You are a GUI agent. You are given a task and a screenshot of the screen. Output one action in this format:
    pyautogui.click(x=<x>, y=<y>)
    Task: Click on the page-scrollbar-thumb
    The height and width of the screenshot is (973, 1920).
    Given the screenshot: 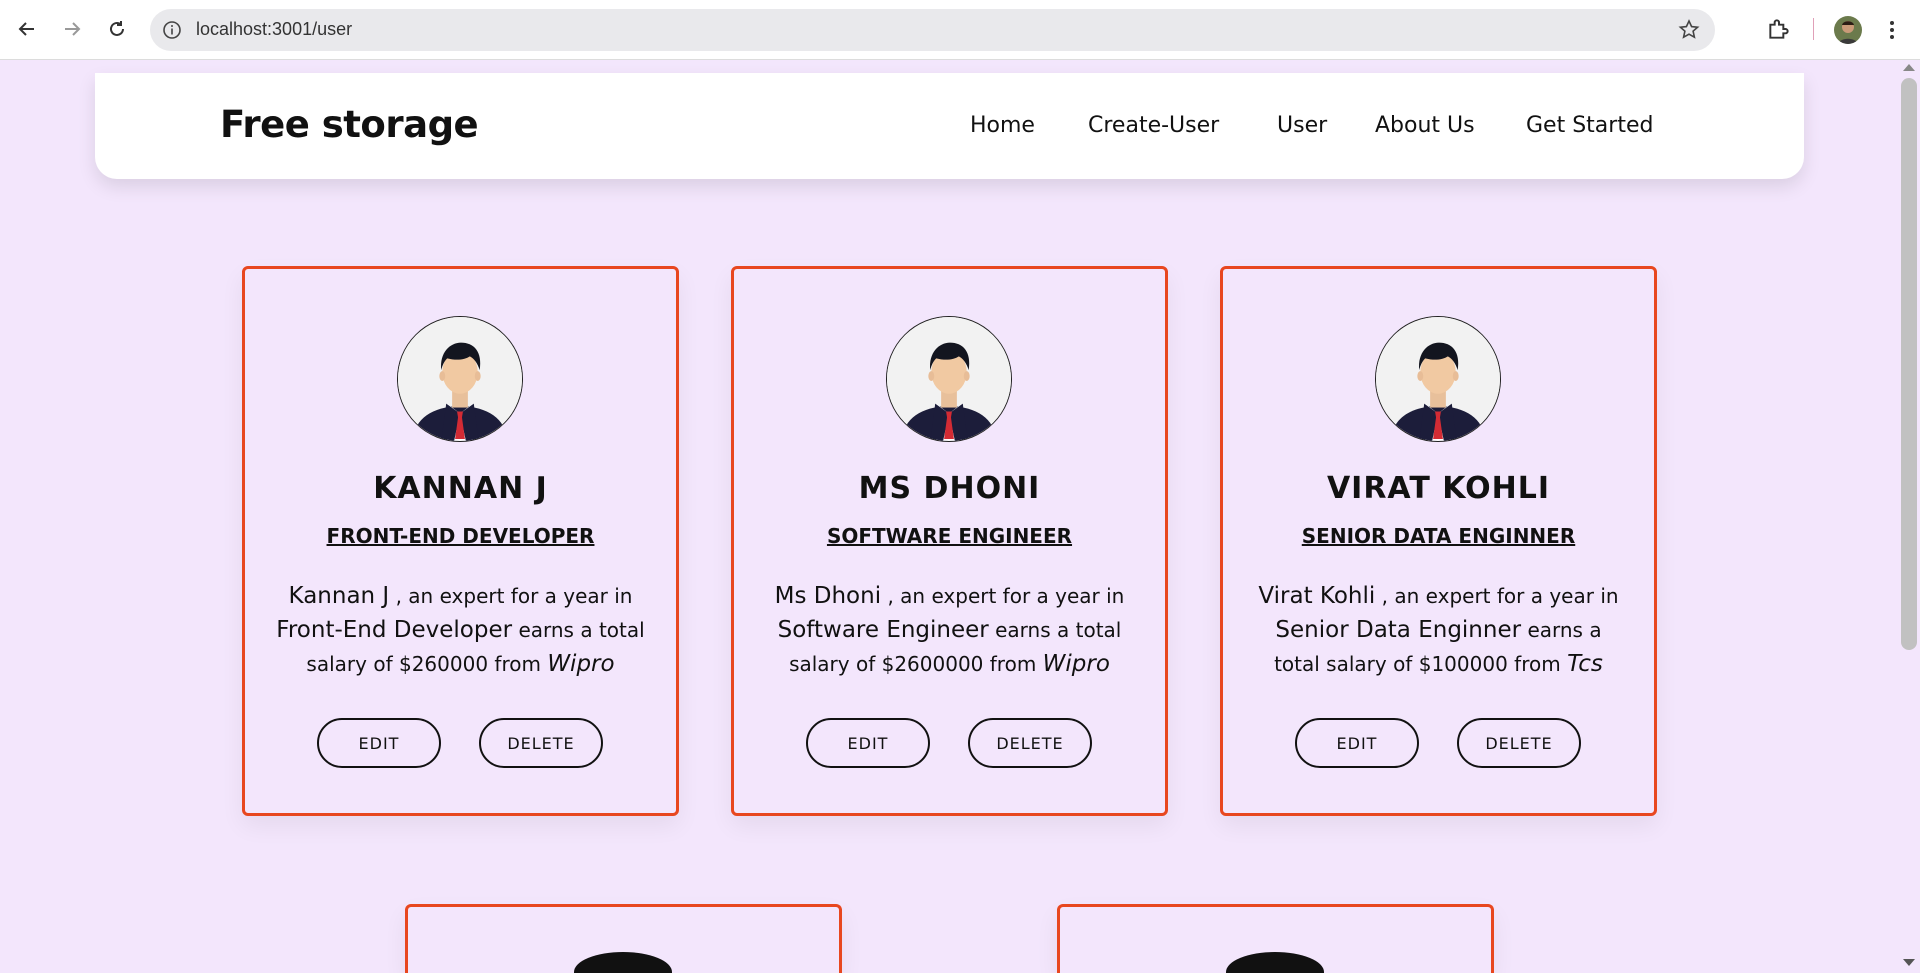 What is the action you would take?
    pyautogui.click(x=1909, y=364)
    